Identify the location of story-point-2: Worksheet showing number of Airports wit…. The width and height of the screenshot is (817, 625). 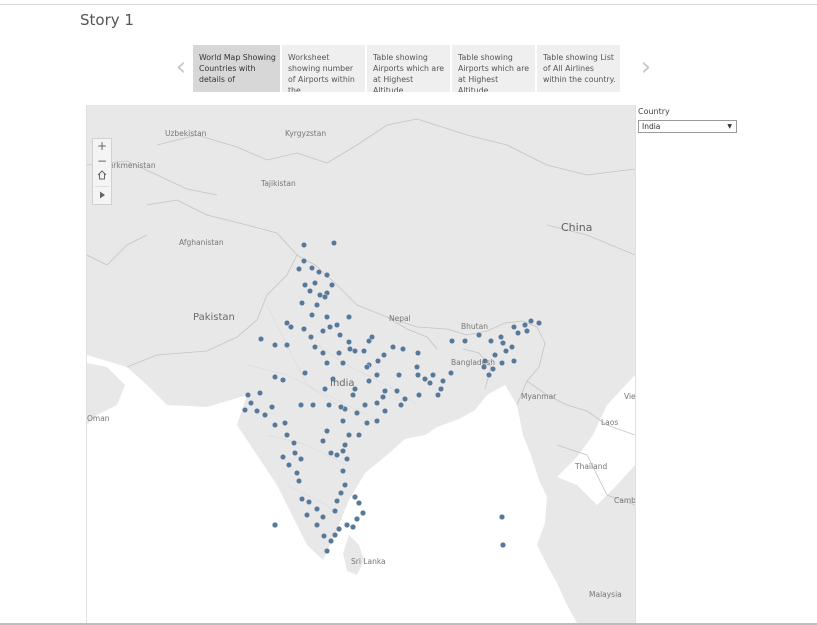
(323, 68).